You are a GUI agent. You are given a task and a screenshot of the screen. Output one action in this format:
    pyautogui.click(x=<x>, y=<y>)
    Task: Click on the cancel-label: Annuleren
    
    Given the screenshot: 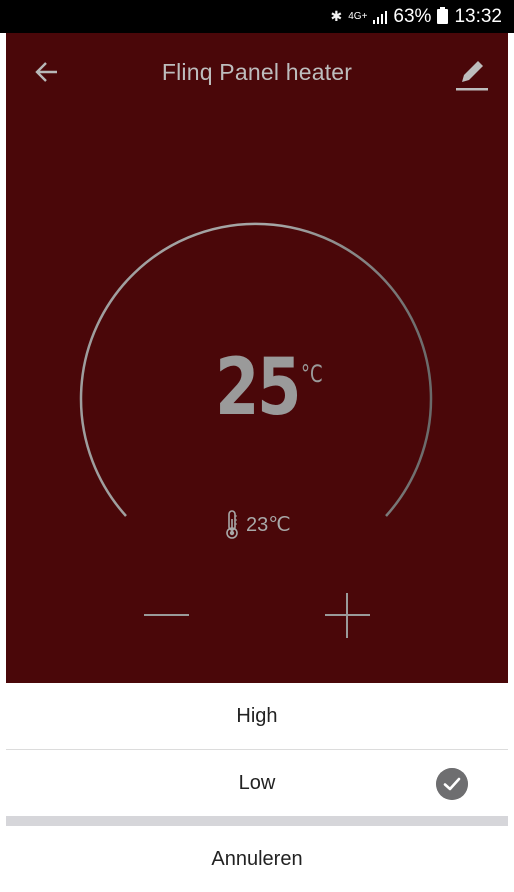 What is the action you would take?
    pyautogui.click(x=257, y=858)
    